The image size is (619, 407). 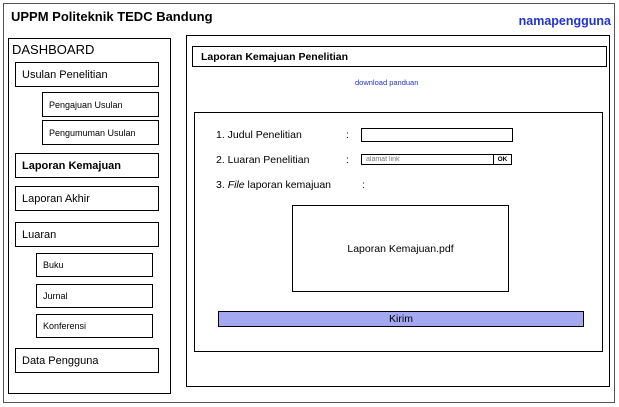 I want to click on sidebar-item-label: Luaran, so click(x=39, y=234).